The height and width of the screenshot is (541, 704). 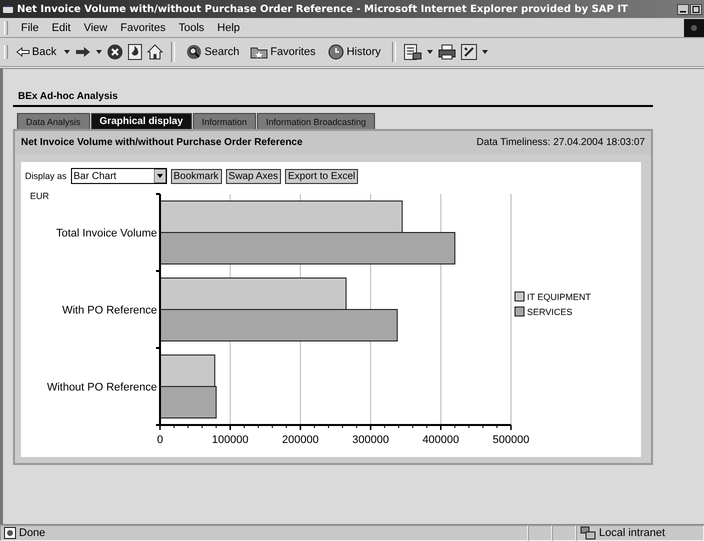 What do you see at coordinates (143, 28) in the screenshot?
I see `menu-item: Favorites` at bounding box center [143, 28].